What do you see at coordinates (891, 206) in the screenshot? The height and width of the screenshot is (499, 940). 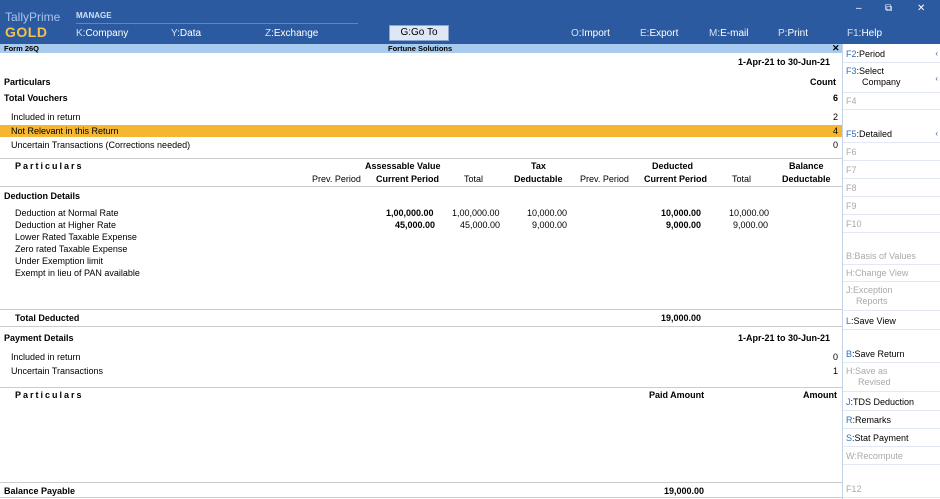 I see `f9-button: F9` at bounding box center [891, 206].